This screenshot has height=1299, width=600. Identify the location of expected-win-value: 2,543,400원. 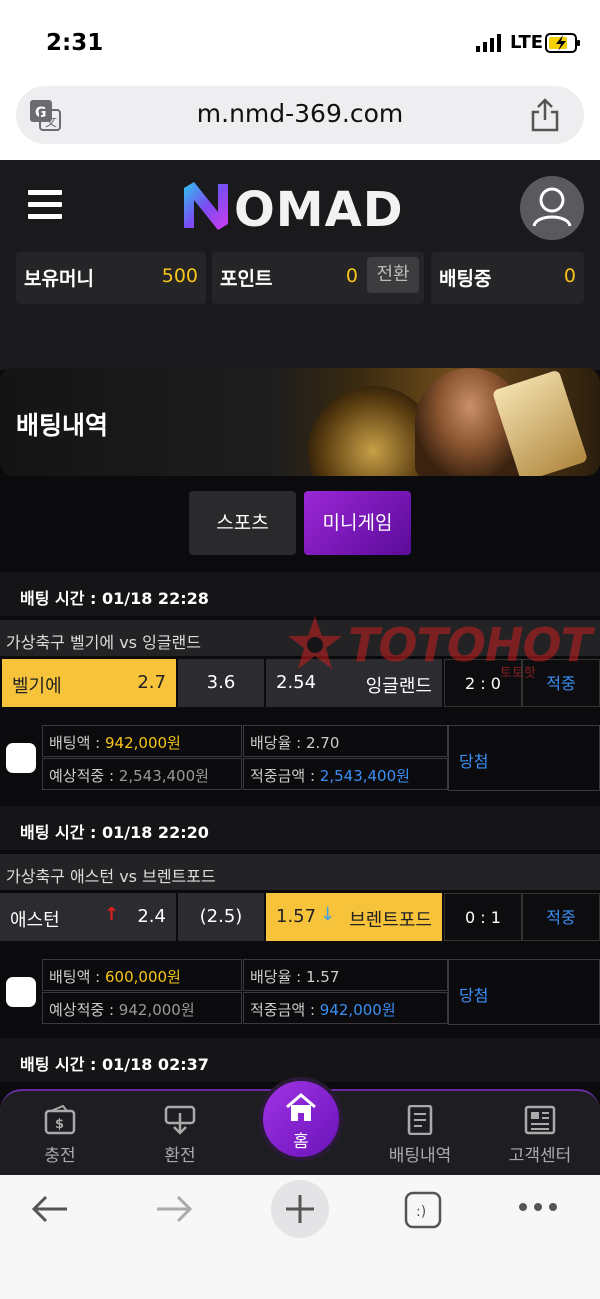
(163, 776).